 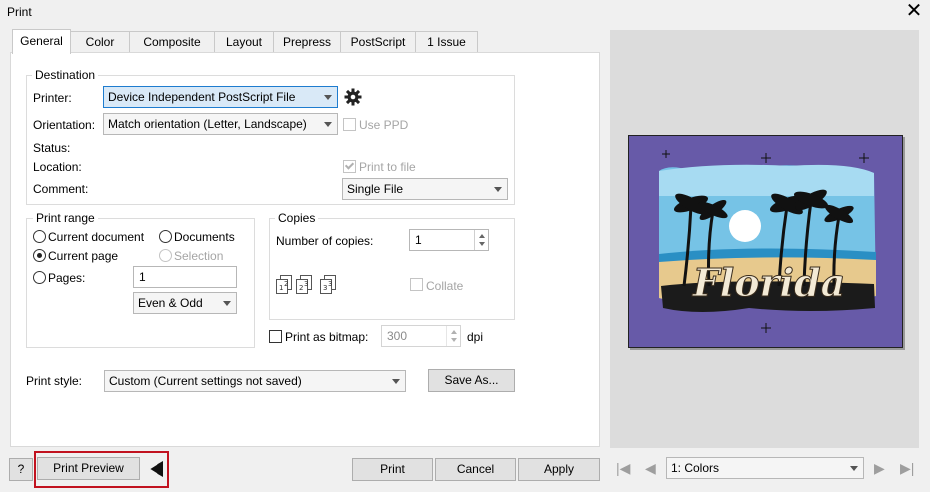 I want to click on apply-label: Apply, so click(x=559, y=469).